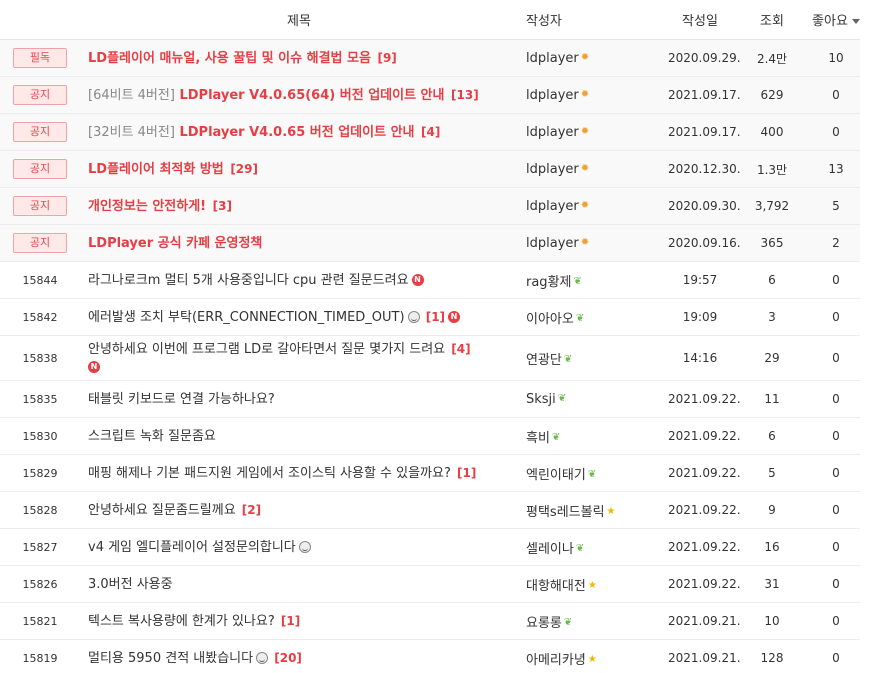  What do you see at coordinates (465, 95) in the screenshot?
I see `comment-count: [13]` at bounding box center [465, 95].